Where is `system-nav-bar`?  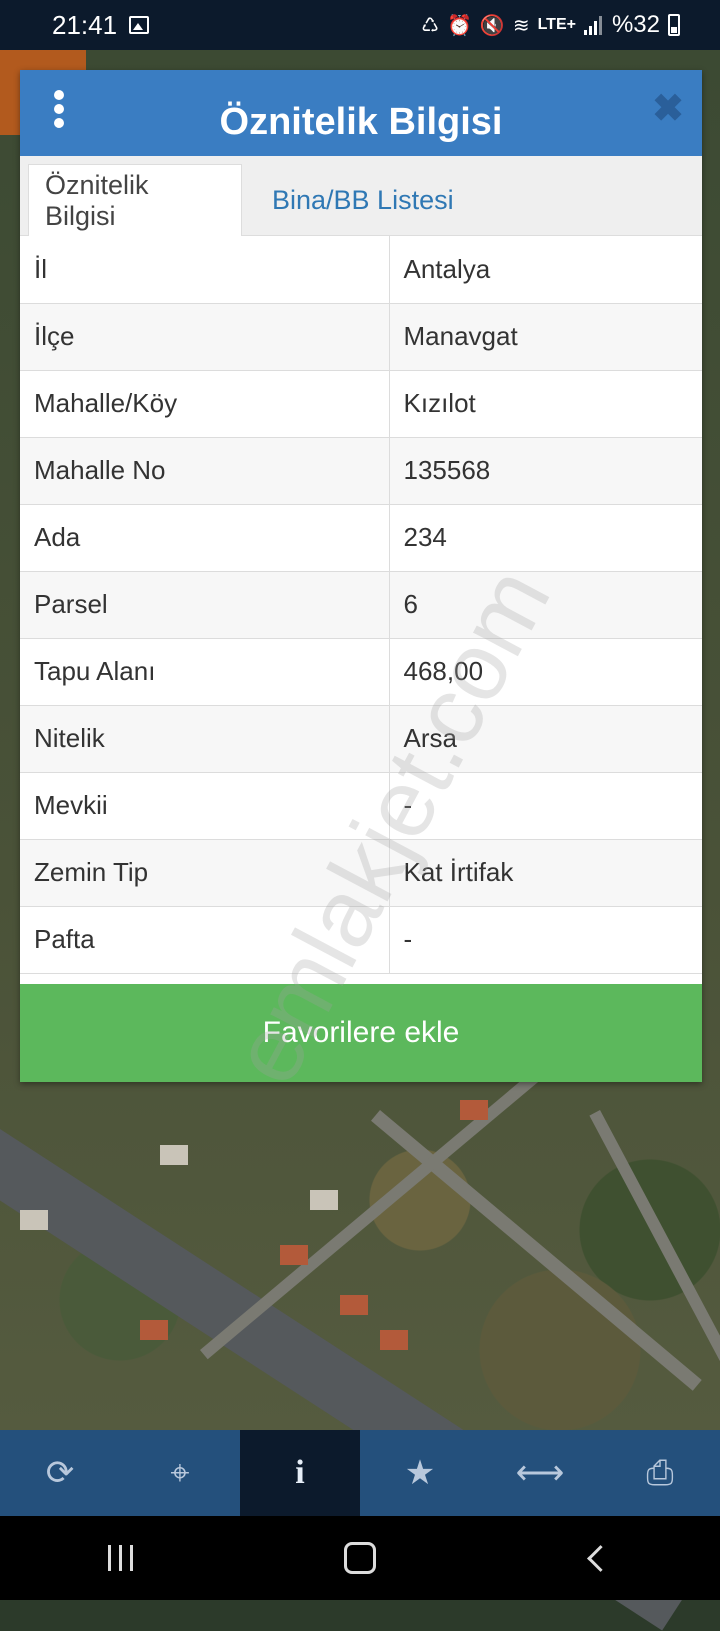
system-nav-bar is located at coordinates (360, 1558).